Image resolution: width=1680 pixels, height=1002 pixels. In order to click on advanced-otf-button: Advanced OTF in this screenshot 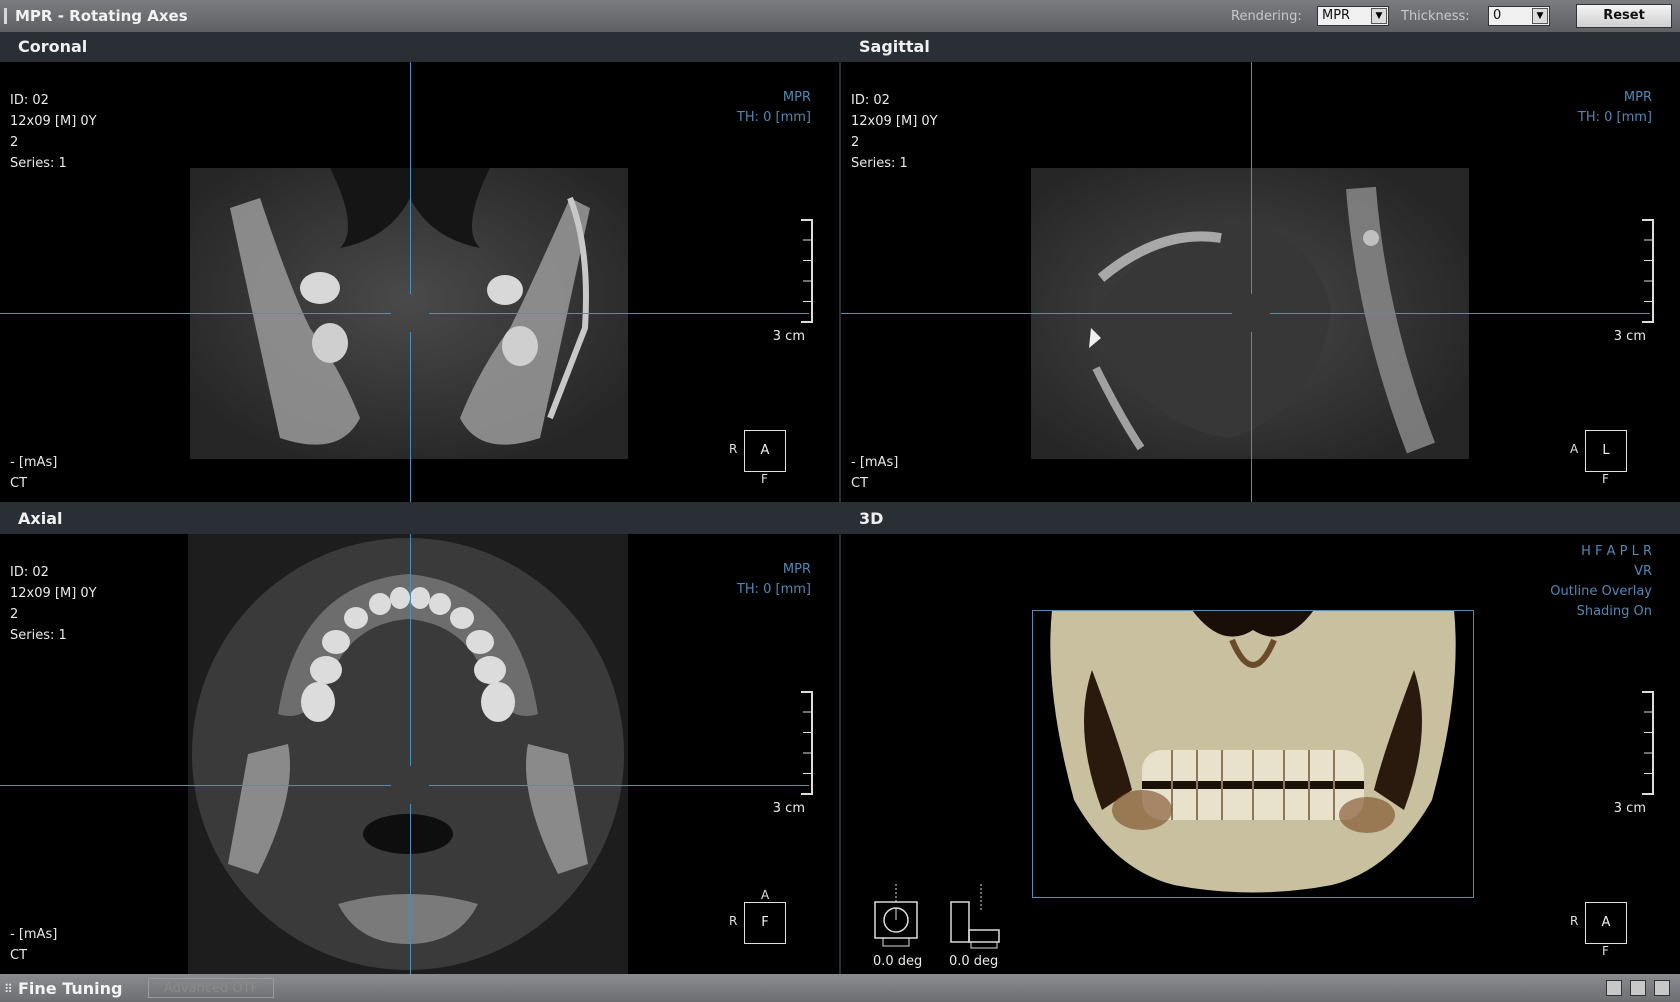, I will do `click(211, 988)`.